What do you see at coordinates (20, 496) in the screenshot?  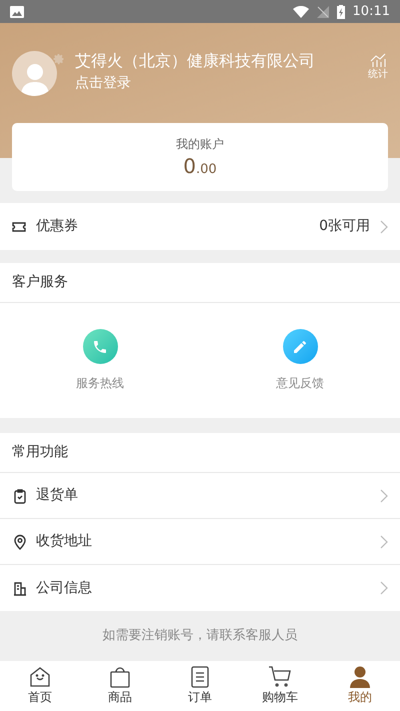 I see `clipboard-icon` at bounding box center [20, 496].